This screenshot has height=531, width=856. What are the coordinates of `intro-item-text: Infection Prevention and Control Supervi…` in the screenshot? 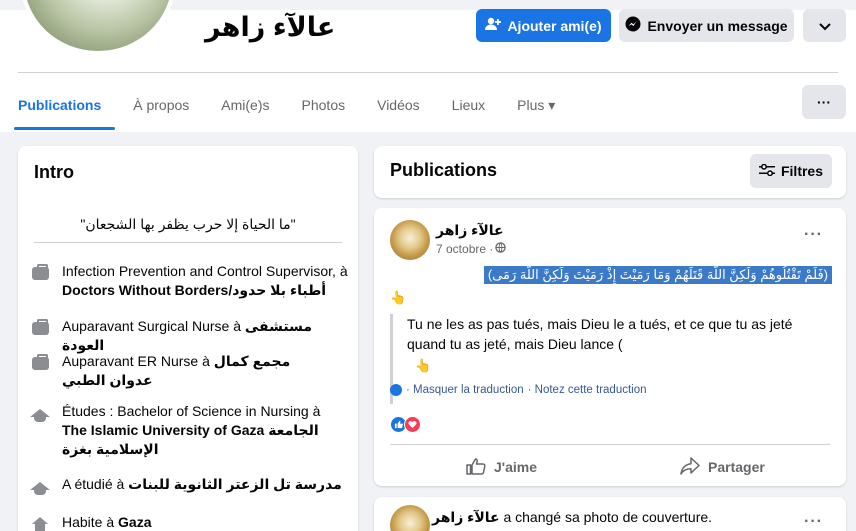 It's located at (205, 271).